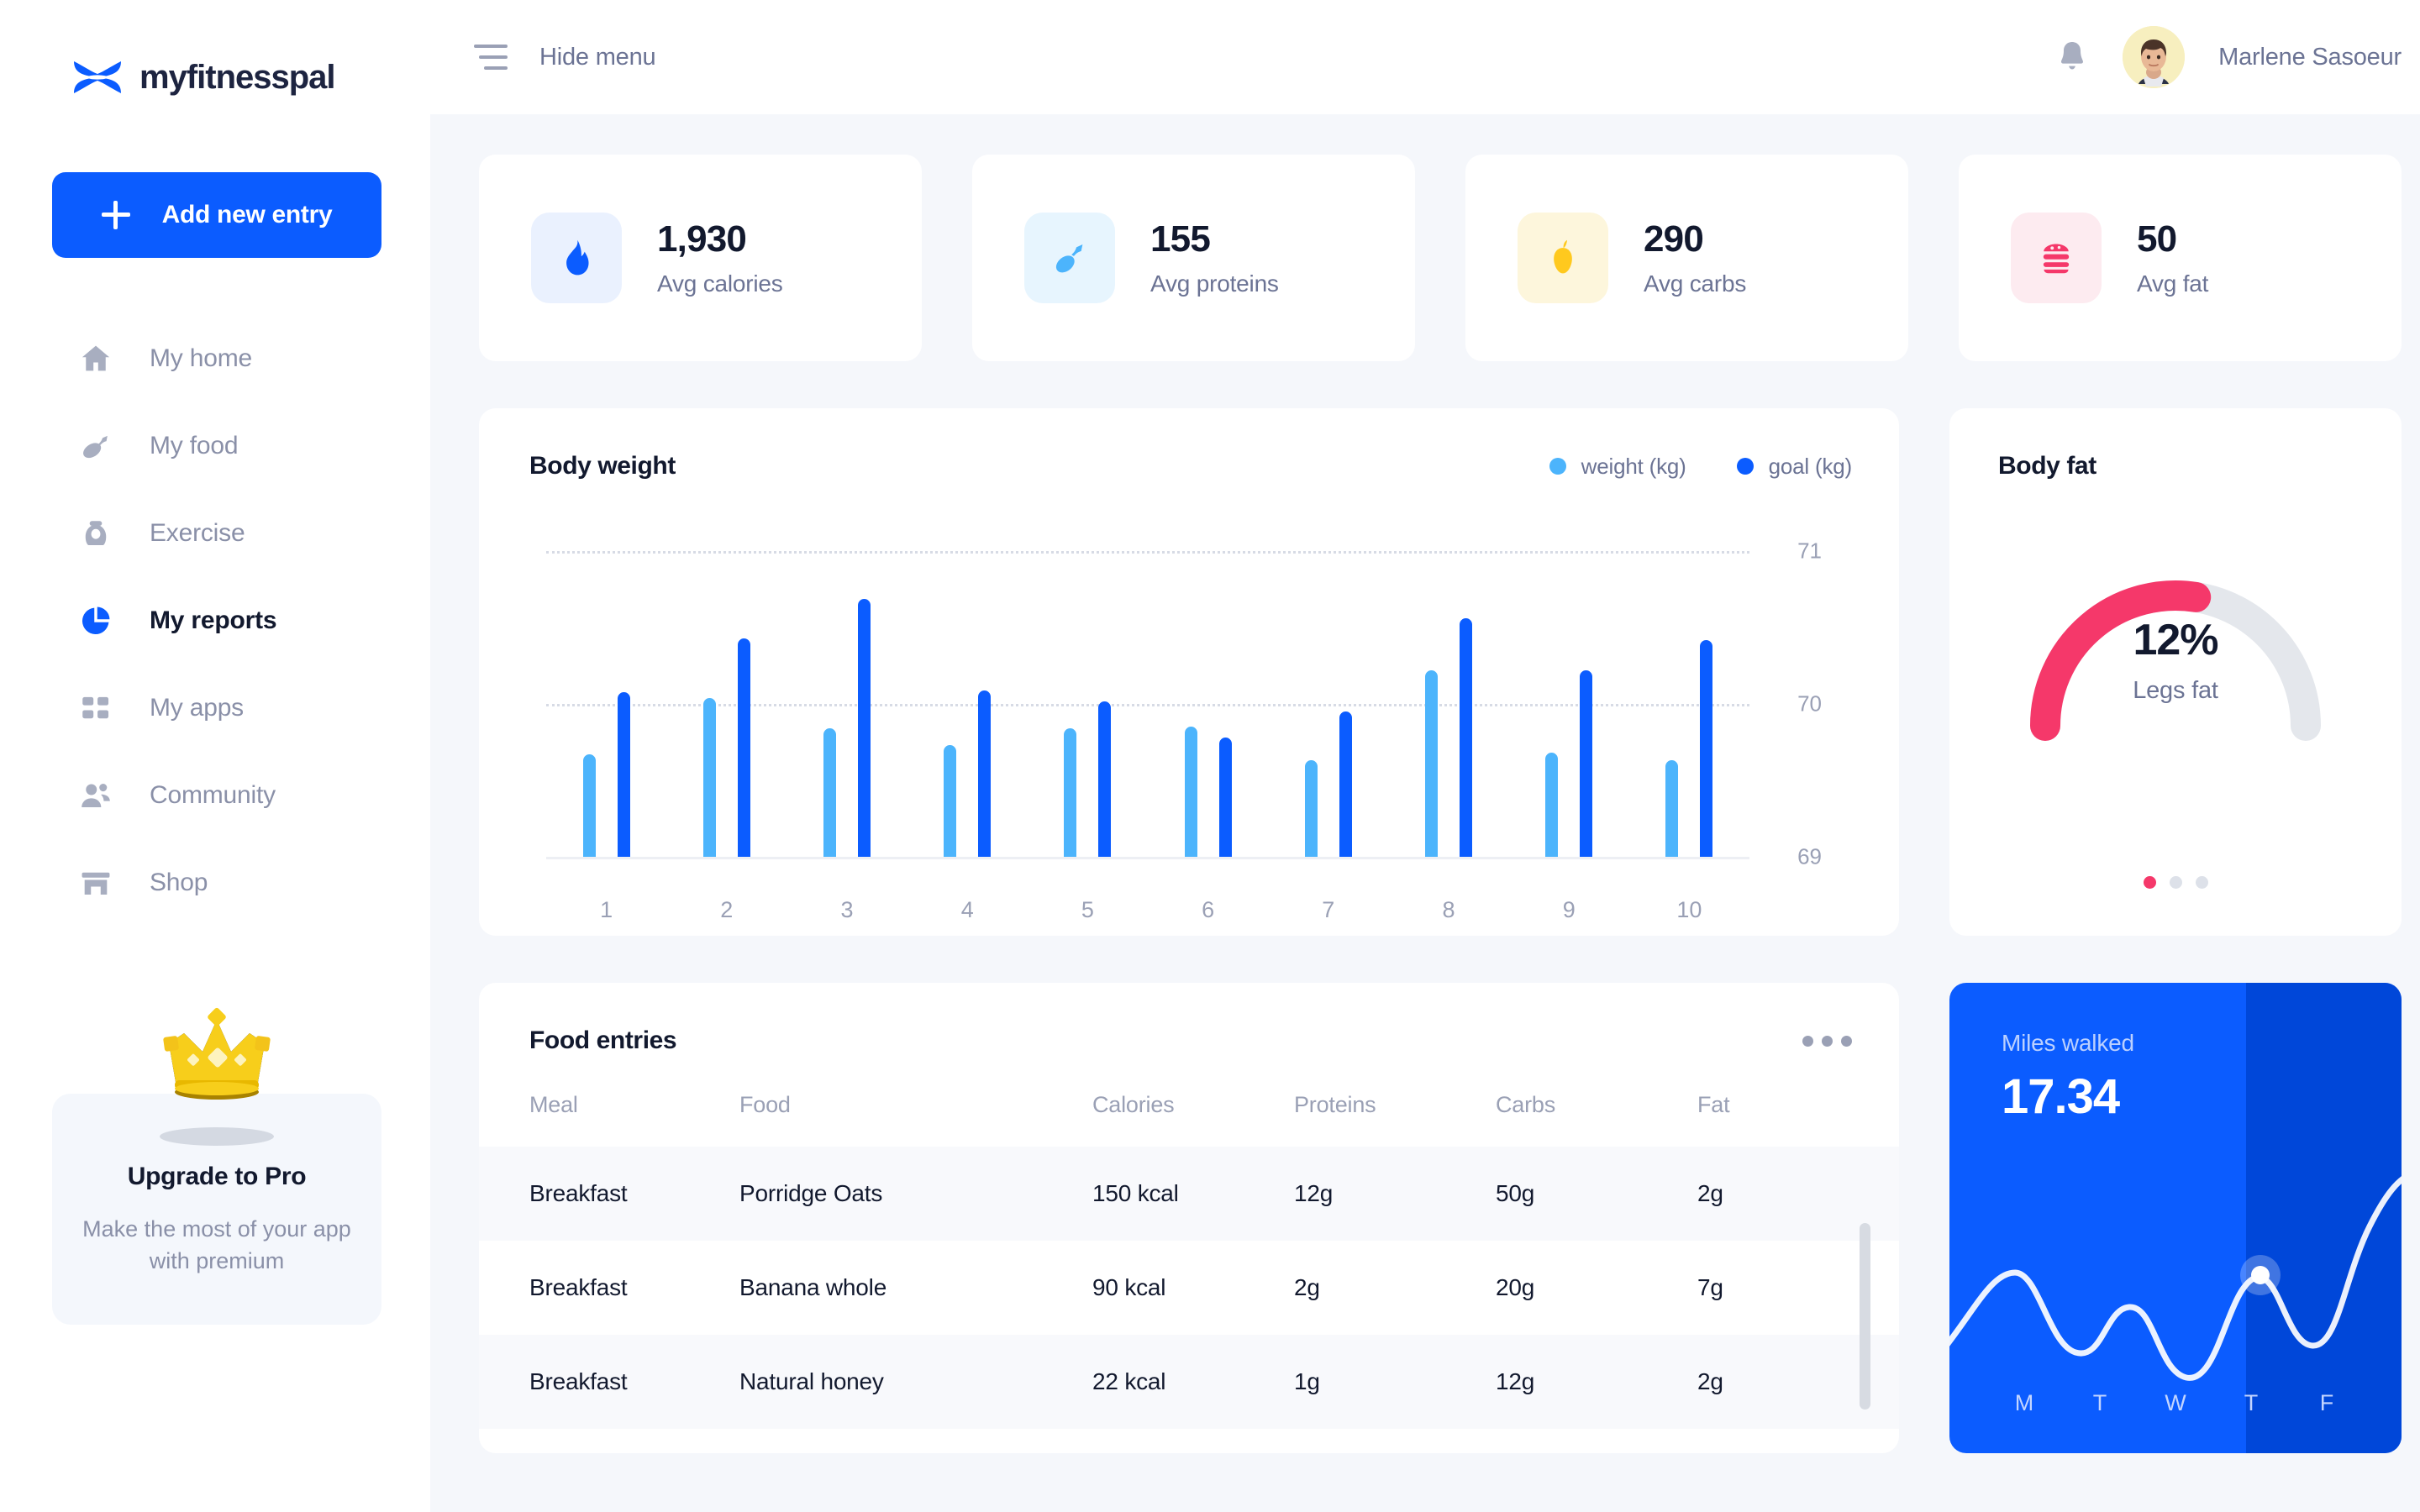  Describe the element at coordinates (215, 57) in the screenshot. I see `brand-logo-area: myfitnesspal` at that location.